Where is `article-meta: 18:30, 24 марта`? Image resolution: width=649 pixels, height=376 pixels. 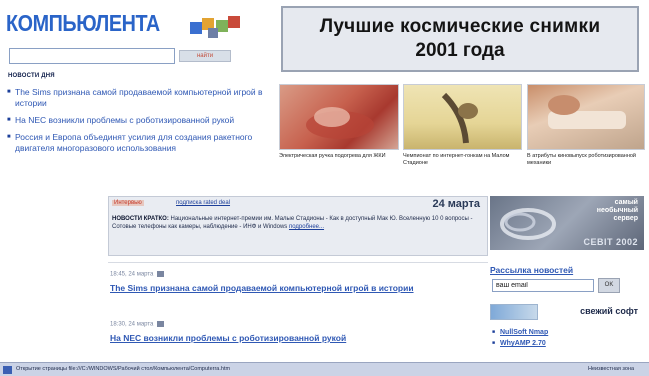
article-meta: 18:30, 24 марта is located at coordinates (137, 324).